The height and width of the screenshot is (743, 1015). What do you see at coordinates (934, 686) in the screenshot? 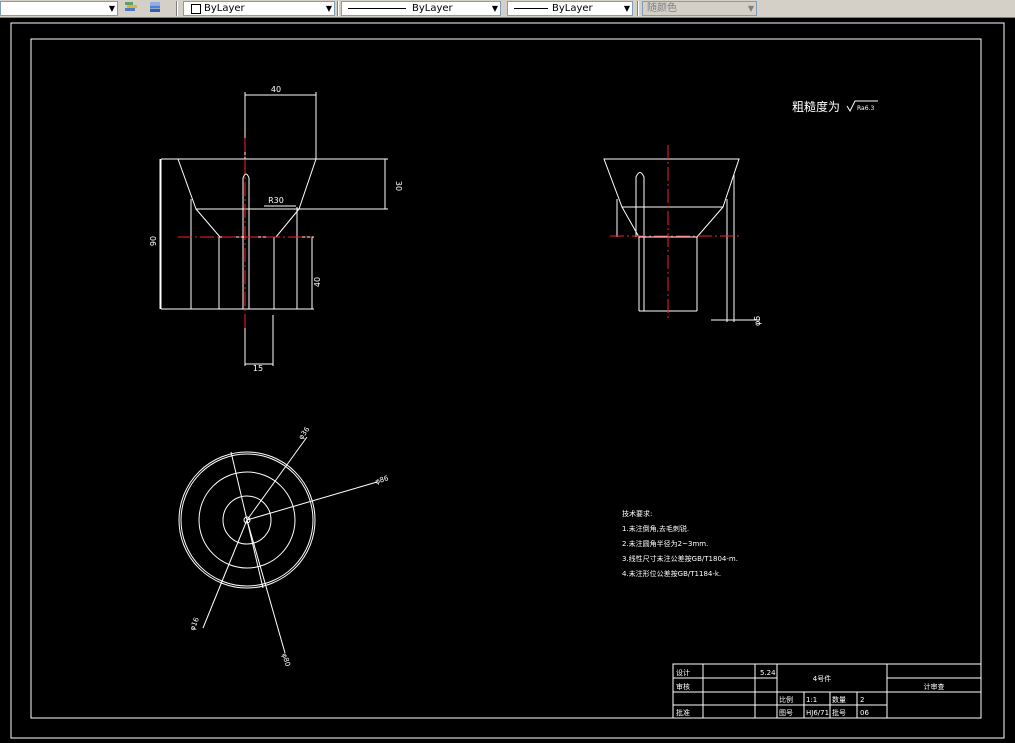
I see `tb-material: 计审查` at bounding box center [934, 686].